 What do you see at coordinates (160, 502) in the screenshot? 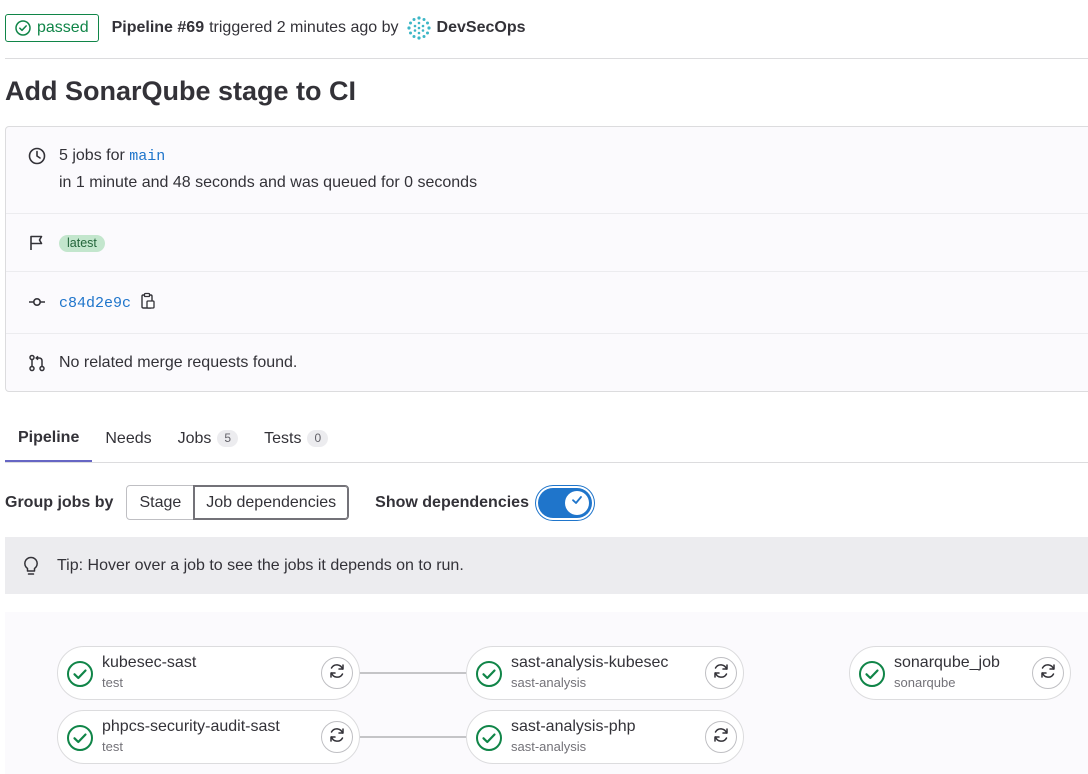
I see `group-by-stage-button: Stage` at bounding box center [160, 502].